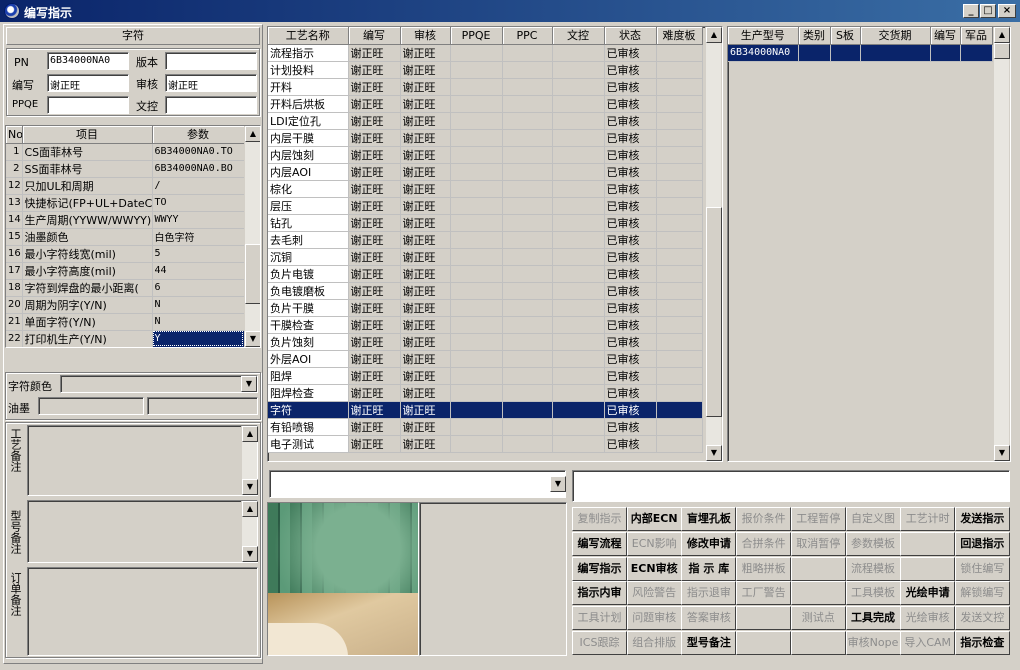 The height and width of the screenshot is (670, 1020). Describe the element at coordinates (374, 36) in the screenshot. I see `process-col-header: 编写` at that location.